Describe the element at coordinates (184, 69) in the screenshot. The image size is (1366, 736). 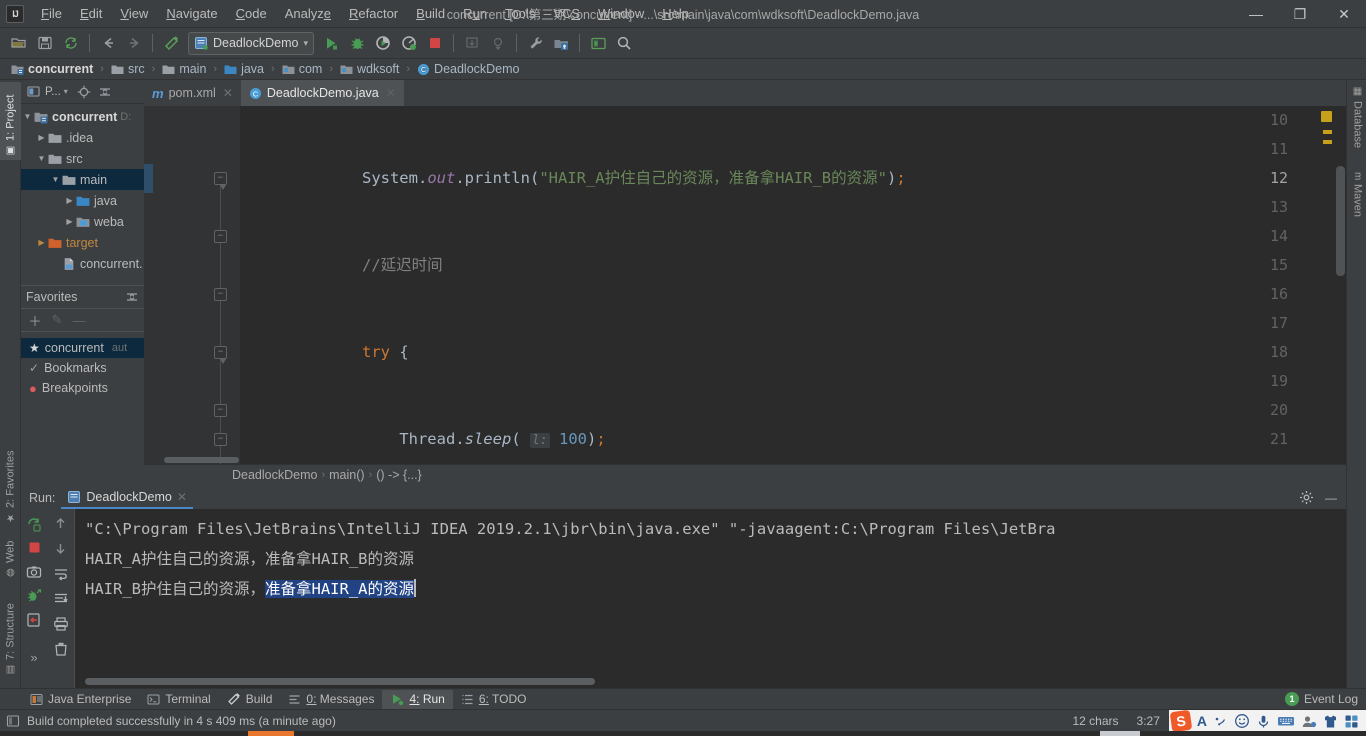
I see `breadcrumb-item-main: main` at that location.